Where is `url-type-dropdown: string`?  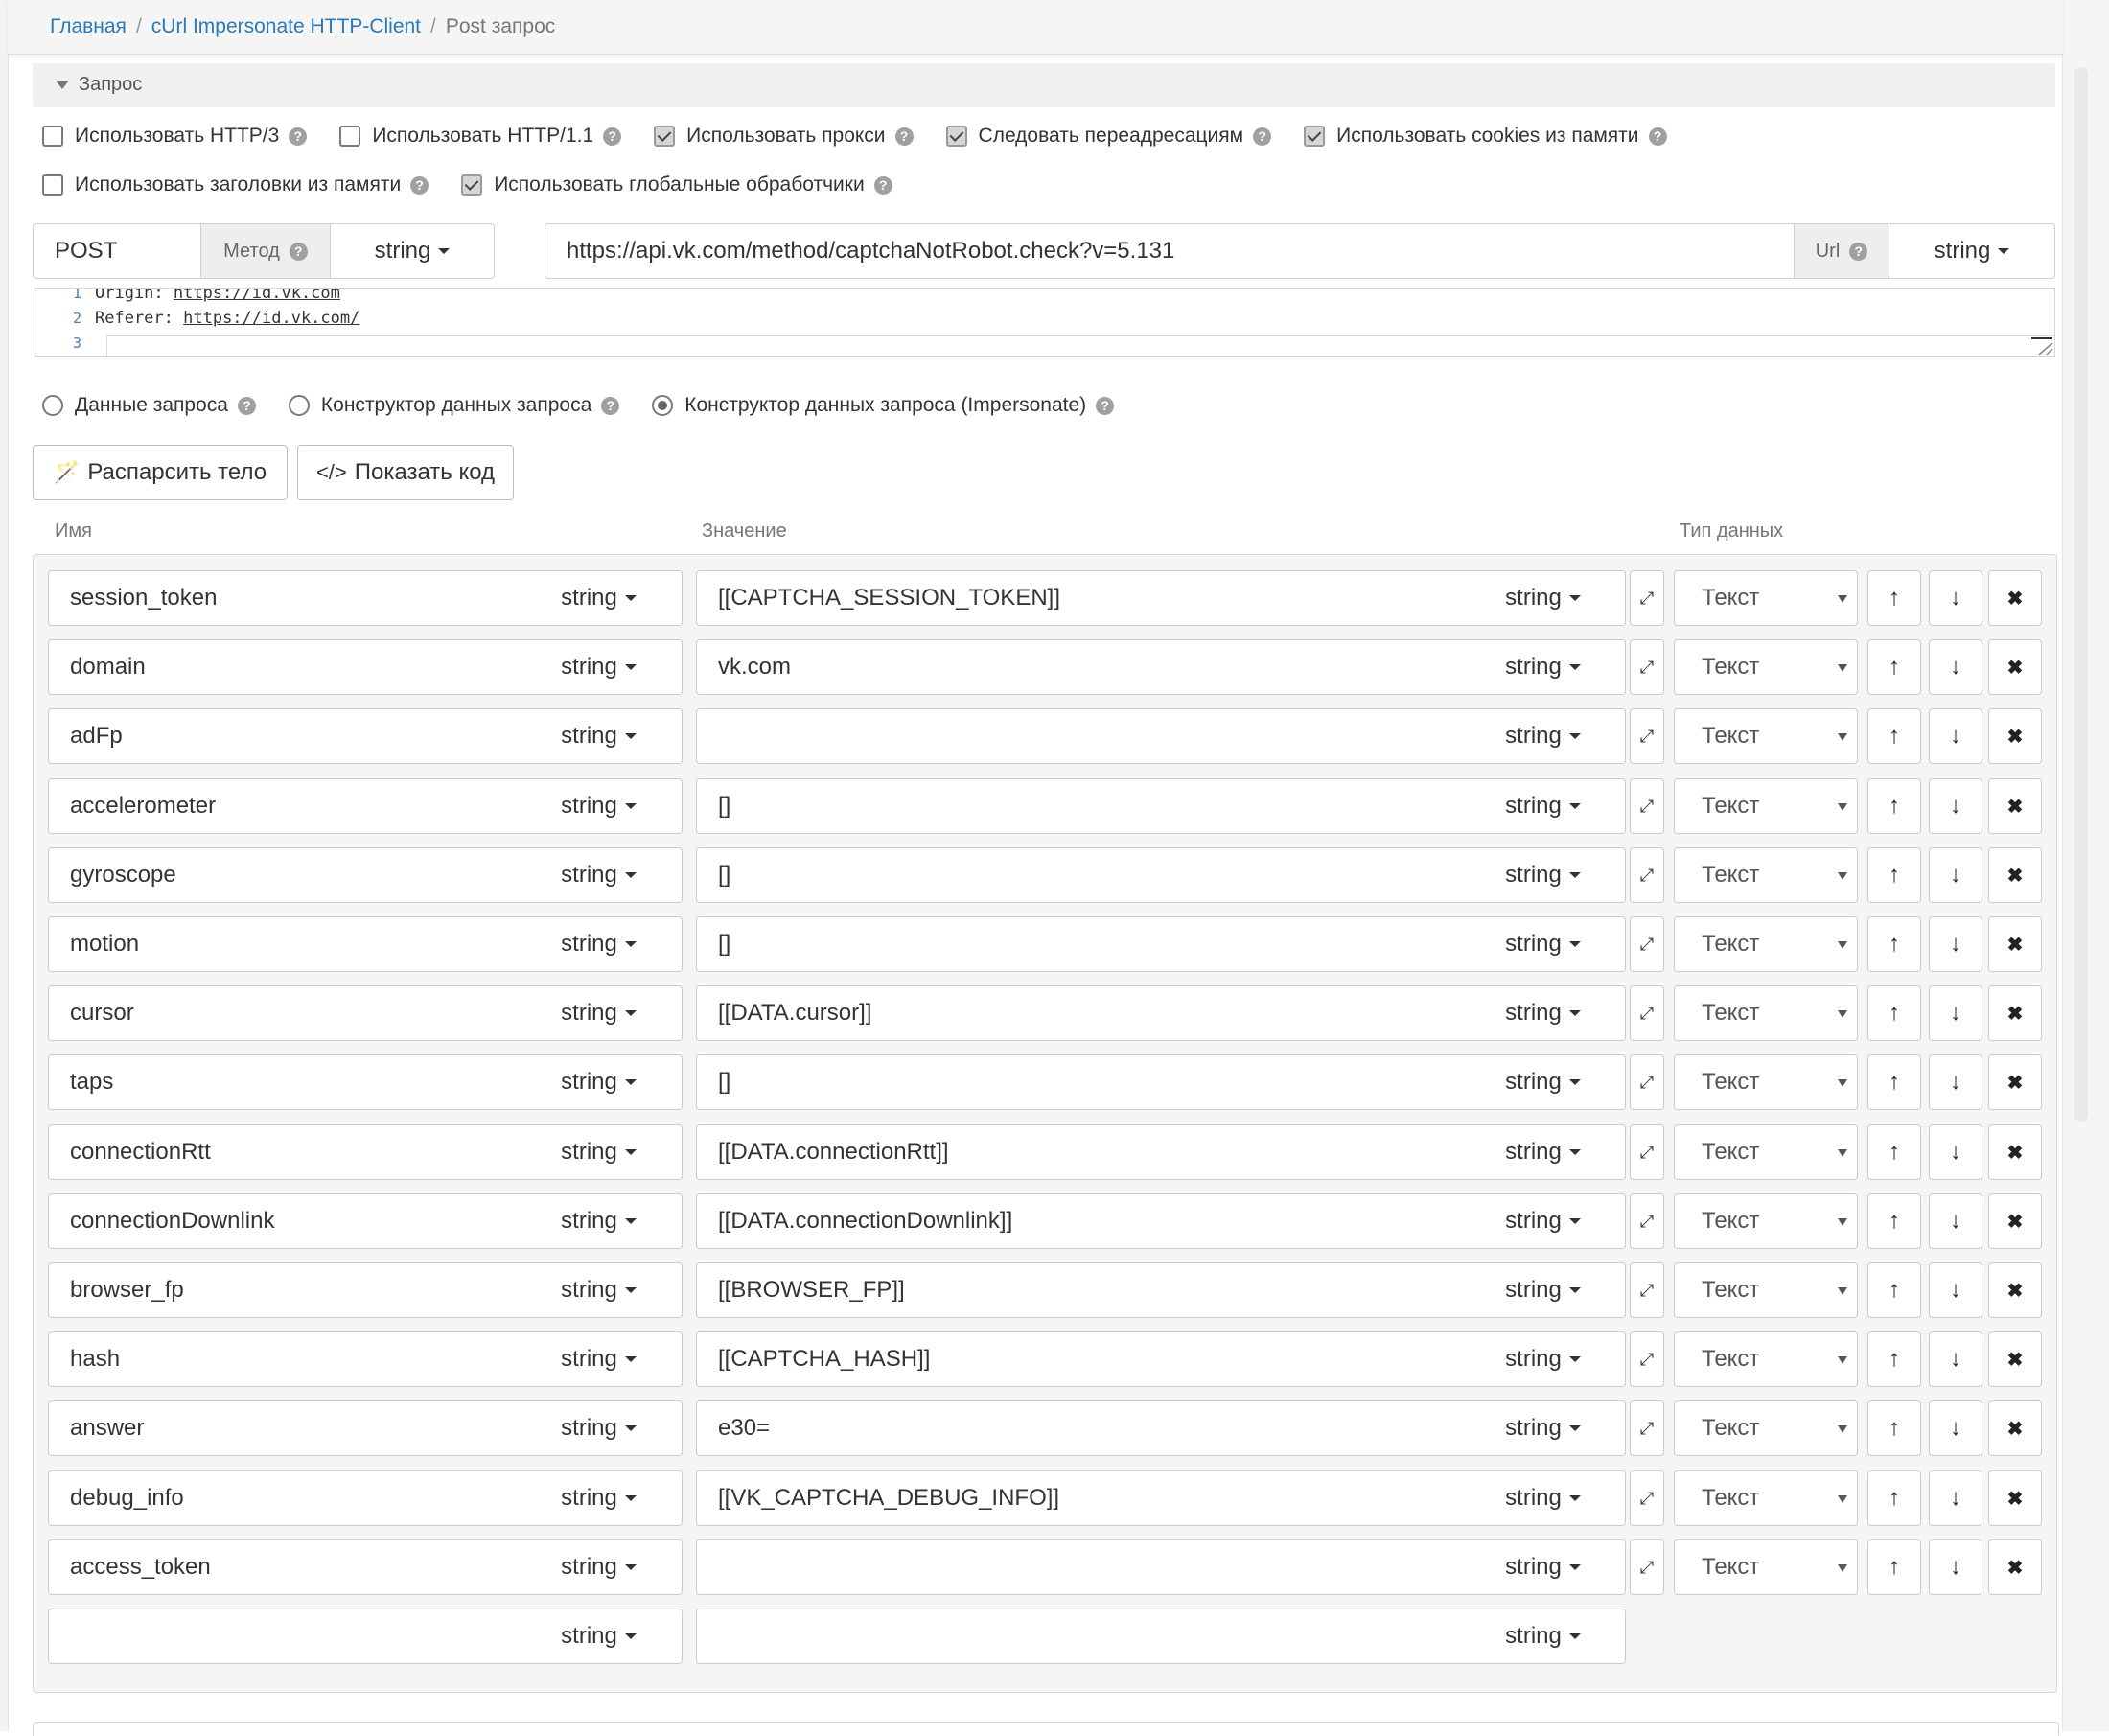
url-type-dropdown: string is located at coordinates (1971, 251).